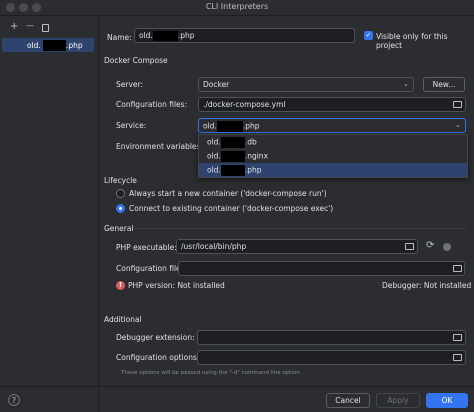  Describe the element at coordinates (214, 246) in the screenshot. I see `php-executable-value: /usr/local/bin/php` at that location.